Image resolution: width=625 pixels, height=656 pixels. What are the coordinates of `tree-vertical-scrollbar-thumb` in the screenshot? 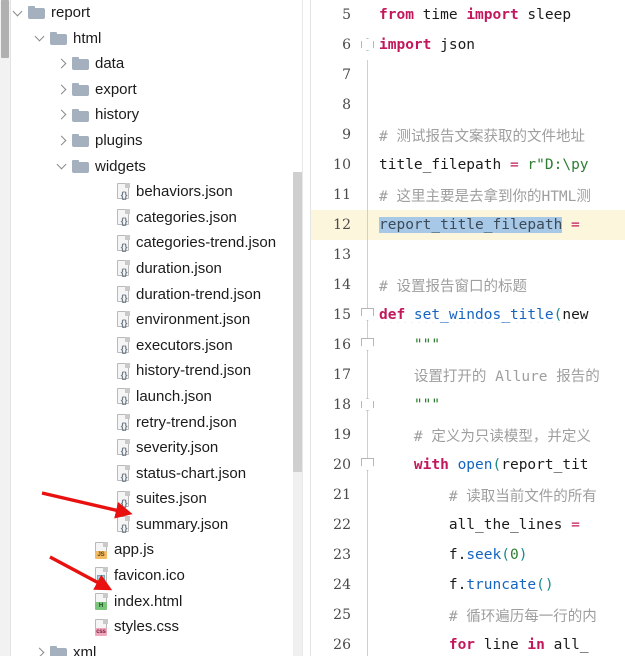 It's located at (297, 322).